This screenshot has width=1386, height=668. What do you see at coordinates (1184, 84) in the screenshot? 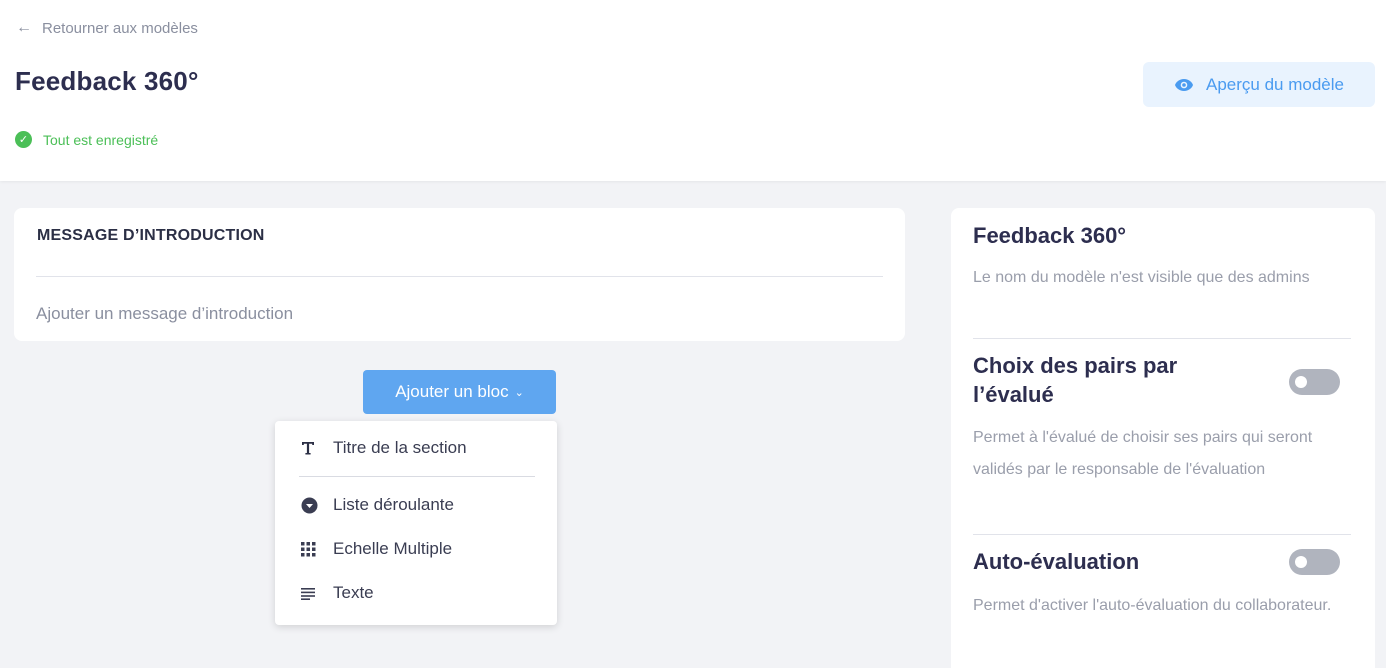
I see `eye-icon` at bounding box center [1184, 84].